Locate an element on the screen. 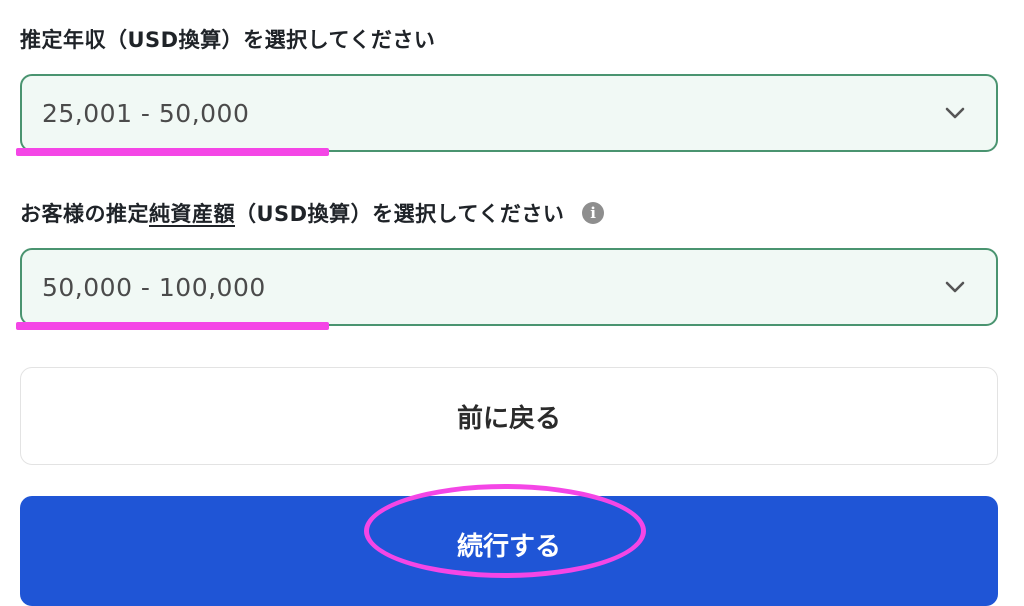  net-worth-highlight-mark is located at coordinates (172, 326).